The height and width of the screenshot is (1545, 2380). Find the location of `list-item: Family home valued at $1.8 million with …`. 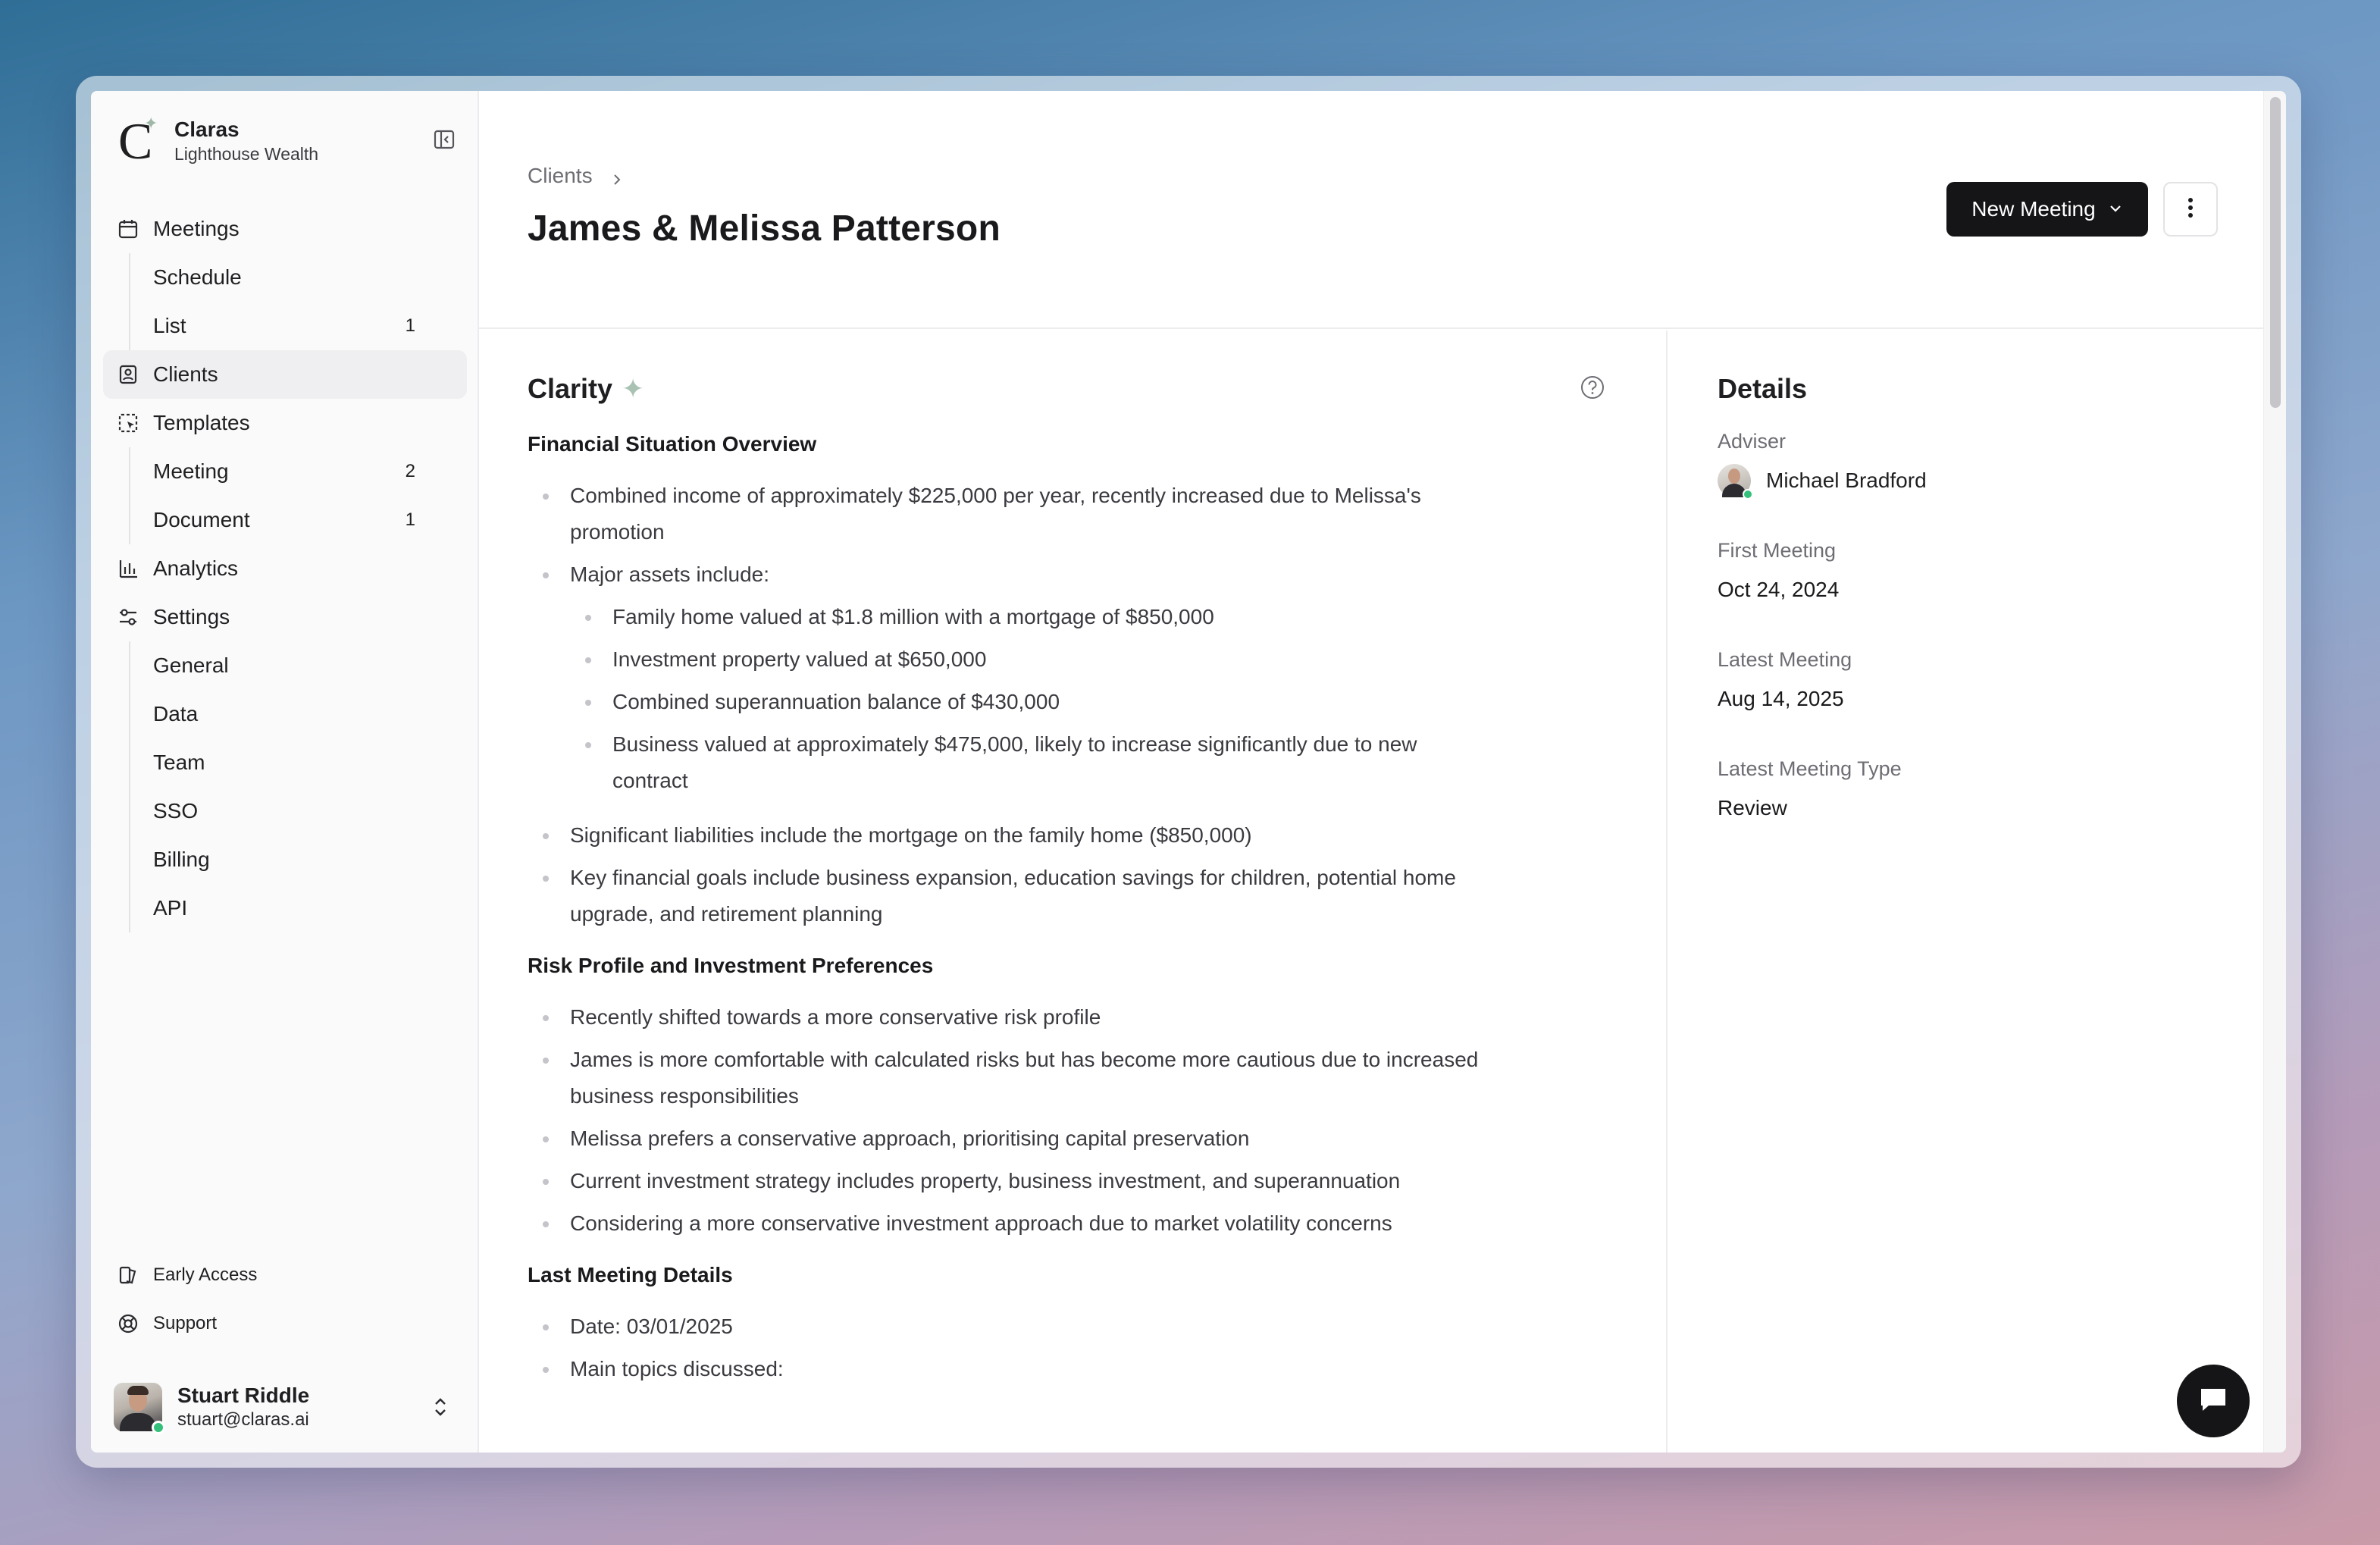

list-item: Family home valued at $1.8 million with … is located at coordinates (1030, 617).